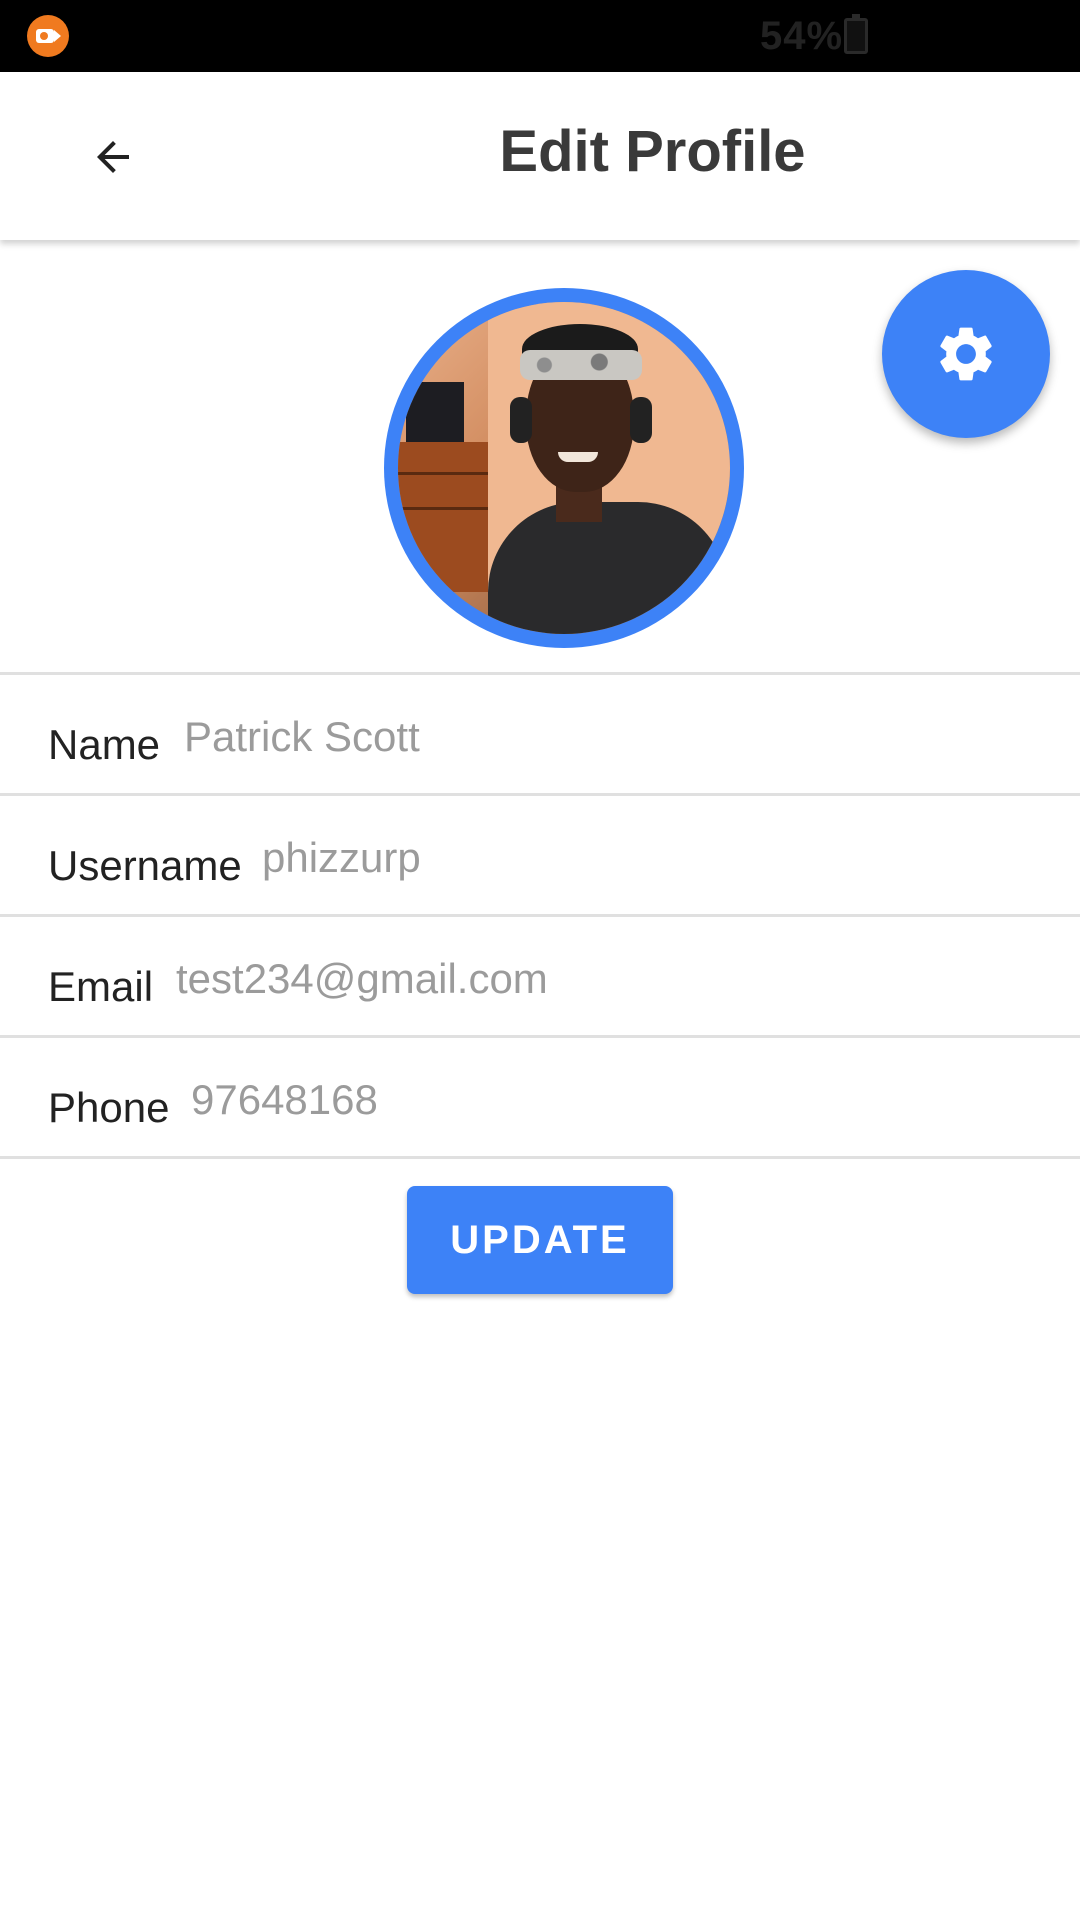 The width and height of the screenshot is (1080, 1920). I want to click on avatar, so click(564, 468).